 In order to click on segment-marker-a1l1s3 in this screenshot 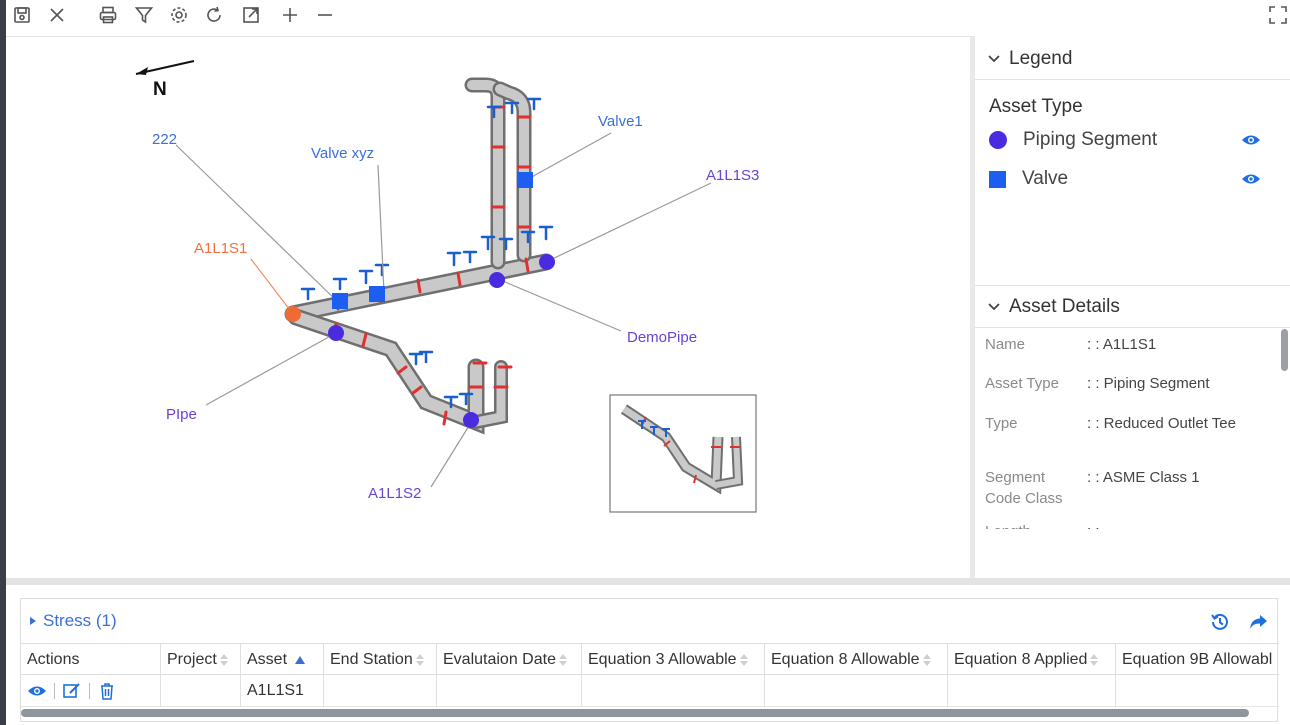, I will do `click(547, 262)`.